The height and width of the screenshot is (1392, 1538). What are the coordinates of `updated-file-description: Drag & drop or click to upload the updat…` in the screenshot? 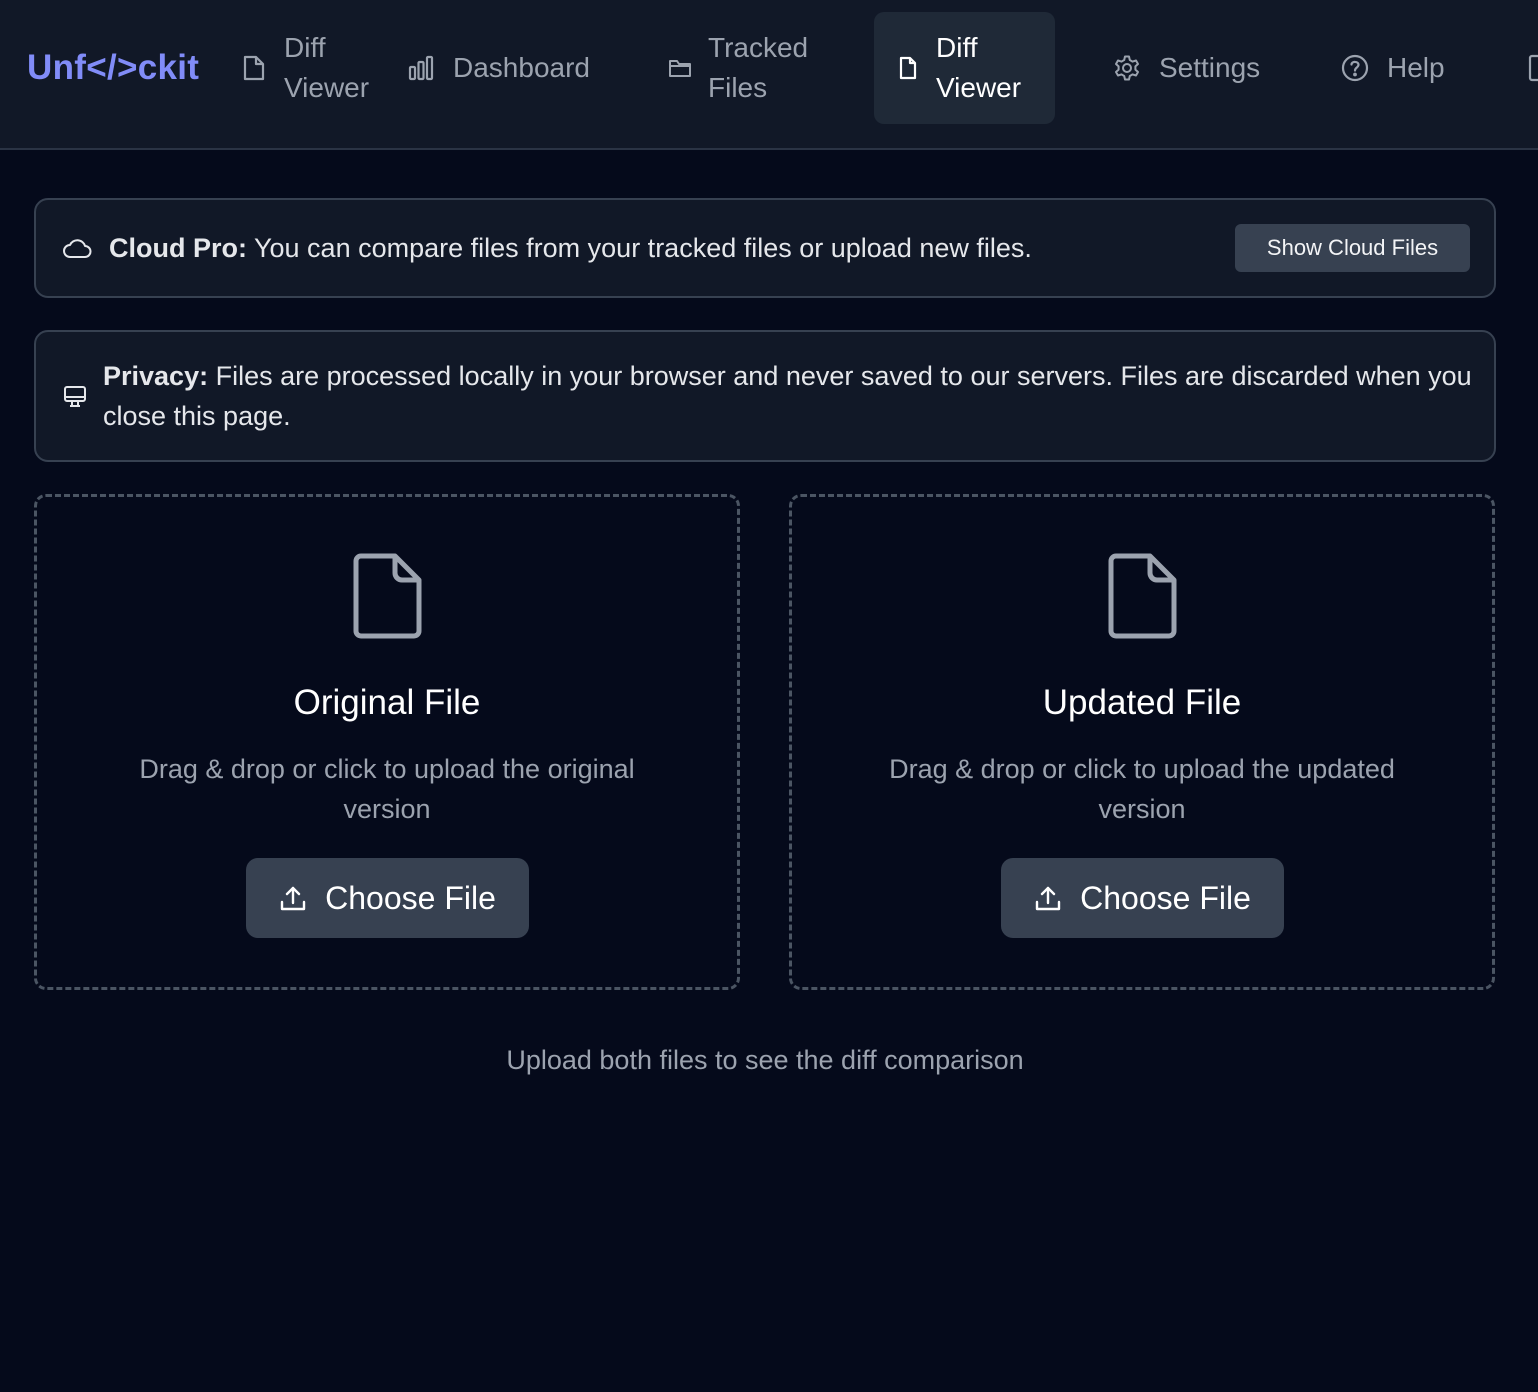 It's located at (1142, 789).